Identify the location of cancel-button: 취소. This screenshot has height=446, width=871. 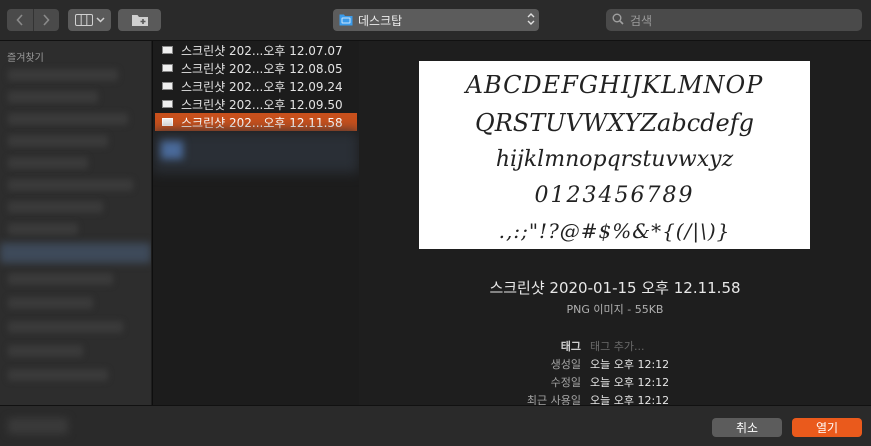
(747, 427).